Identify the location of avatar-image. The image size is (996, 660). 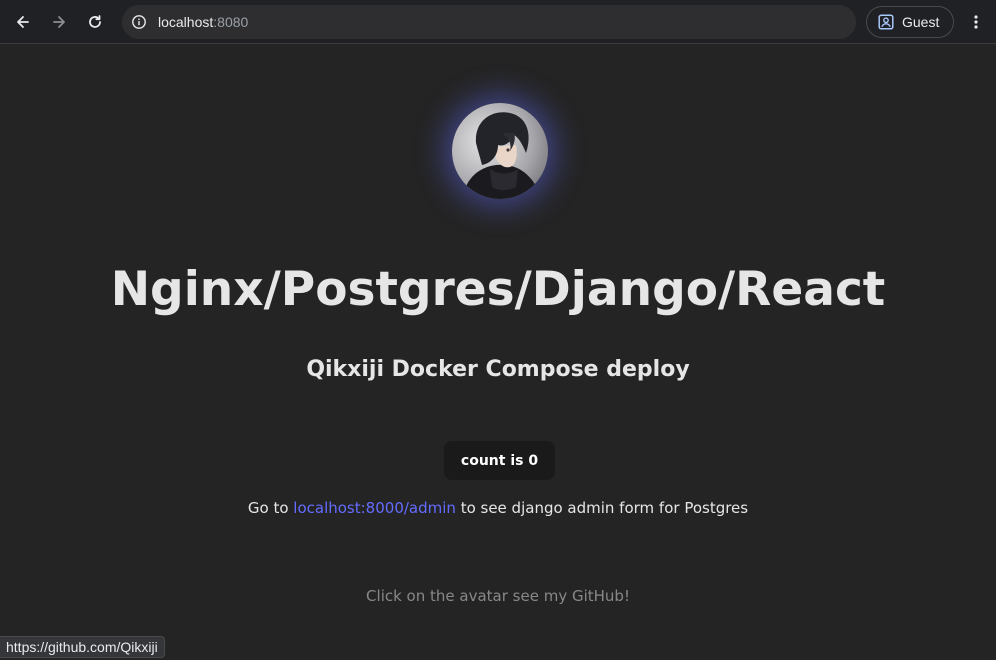
(500, 151).